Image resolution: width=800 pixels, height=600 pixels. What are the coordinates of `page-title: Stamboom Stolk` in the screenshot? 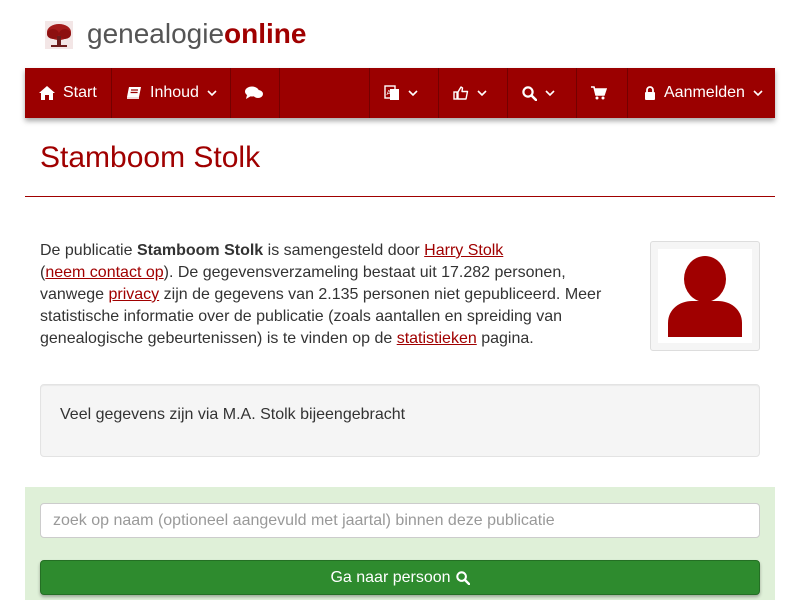 It's located at (150, 157).